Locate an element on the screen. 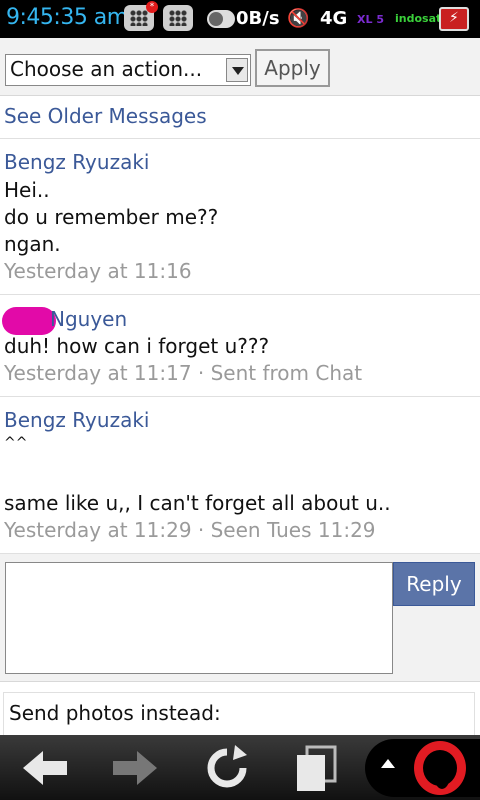  bbm-icon: * is located at coordinates (141, 16).